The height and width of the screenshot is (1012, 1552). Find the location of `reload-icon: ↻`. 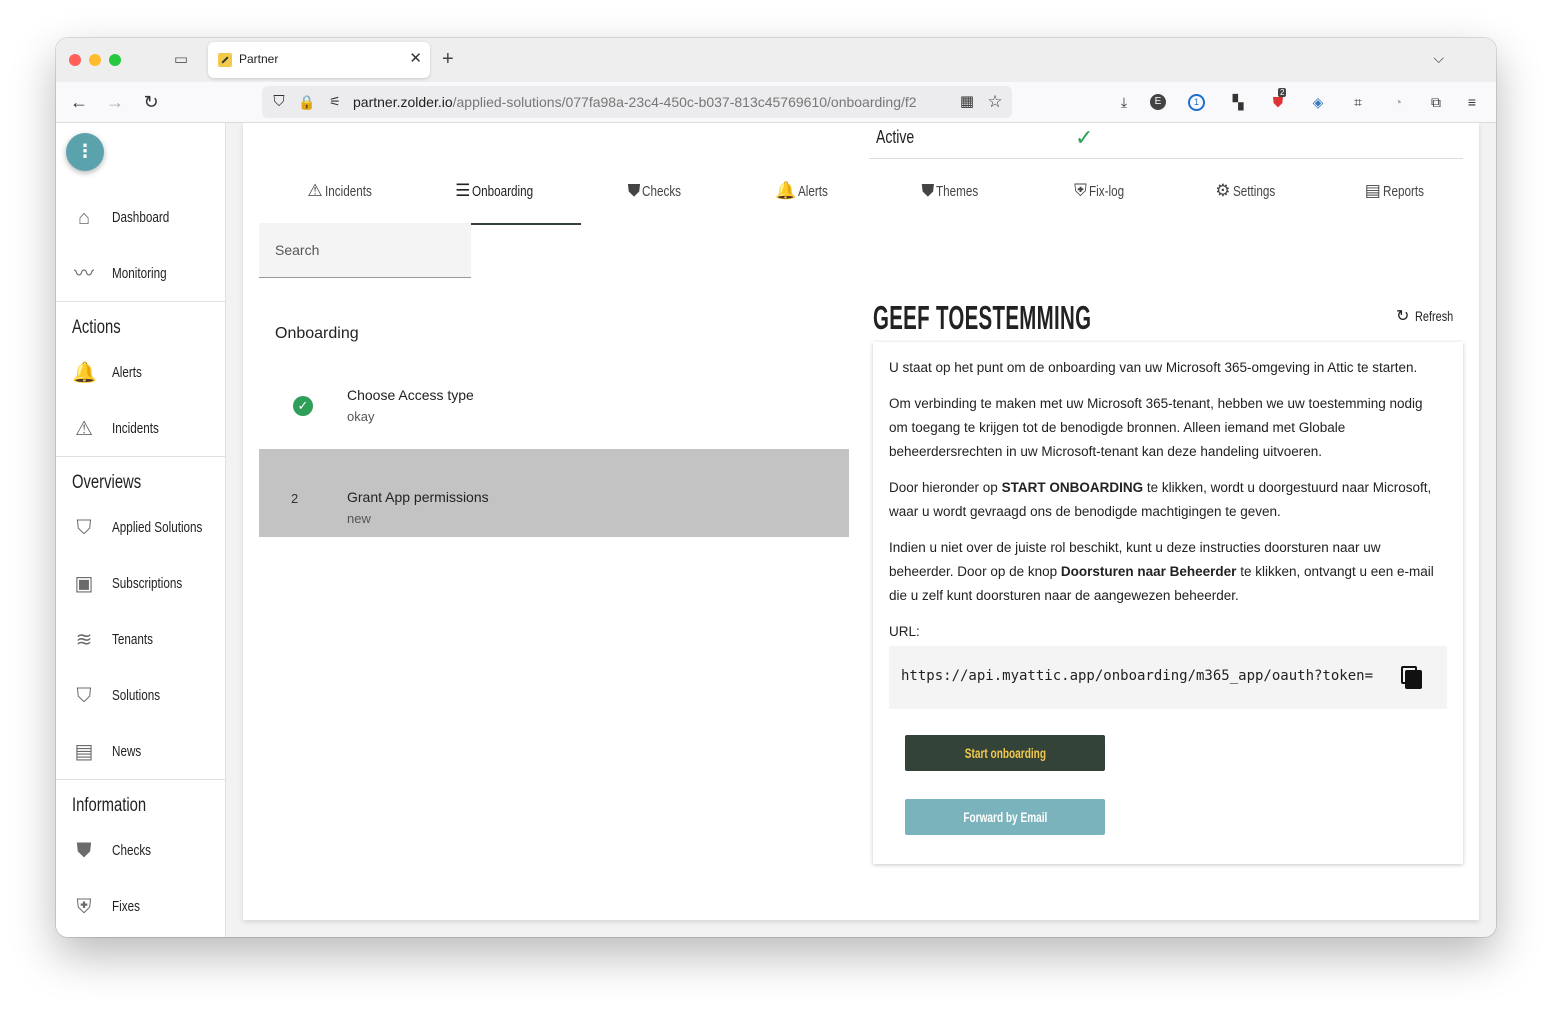

reload-icon: ↻ is located at coordinates (151, 102).